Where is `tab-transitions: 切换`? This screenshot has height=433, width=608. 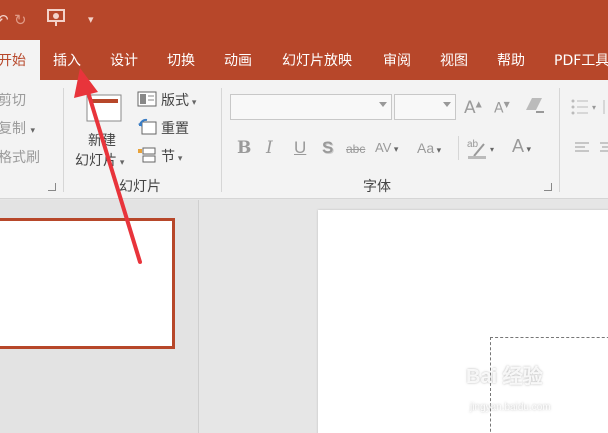
tab-transitions: 切换 is located at coordinates (181, 60).